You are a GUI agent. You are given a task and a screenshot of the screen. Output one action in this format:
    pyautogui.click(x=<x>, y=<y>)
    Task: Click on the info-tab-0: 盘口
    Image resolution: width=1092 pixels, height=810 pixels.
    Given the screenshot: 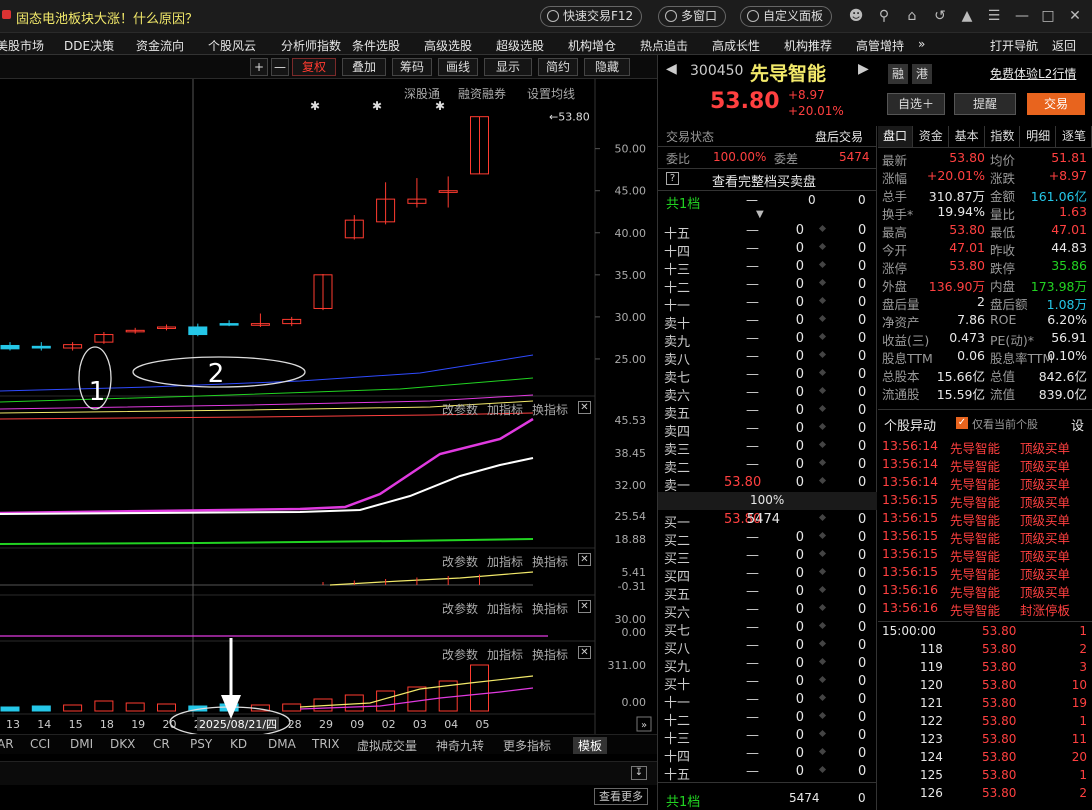 What is the action you would take?
    pyautogui.click(x=895, y=136)
    